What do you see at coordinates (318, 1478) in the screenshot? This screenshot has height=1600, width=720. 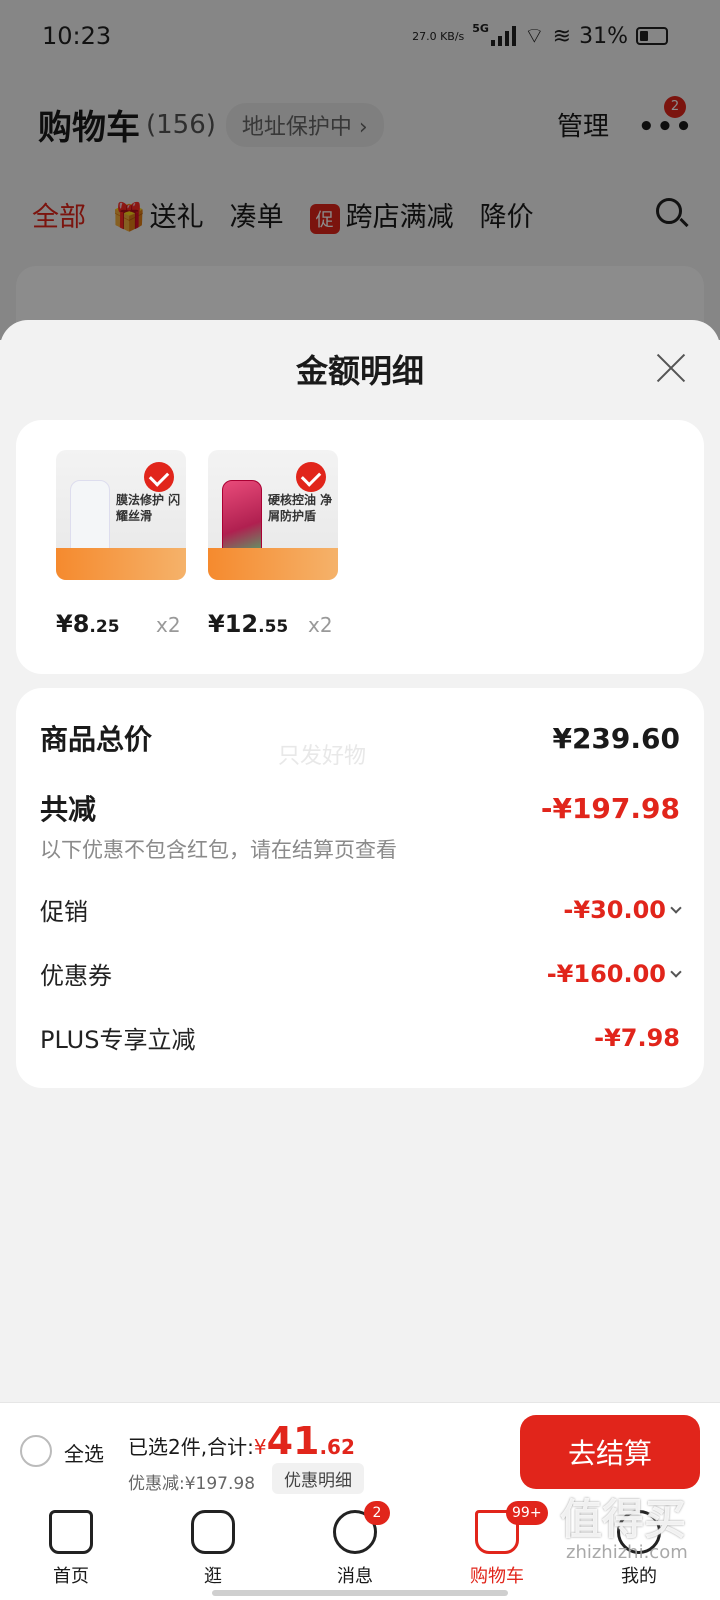 I see `discount-detail-button: 优惠明细` at bounding box center [318, 1478].